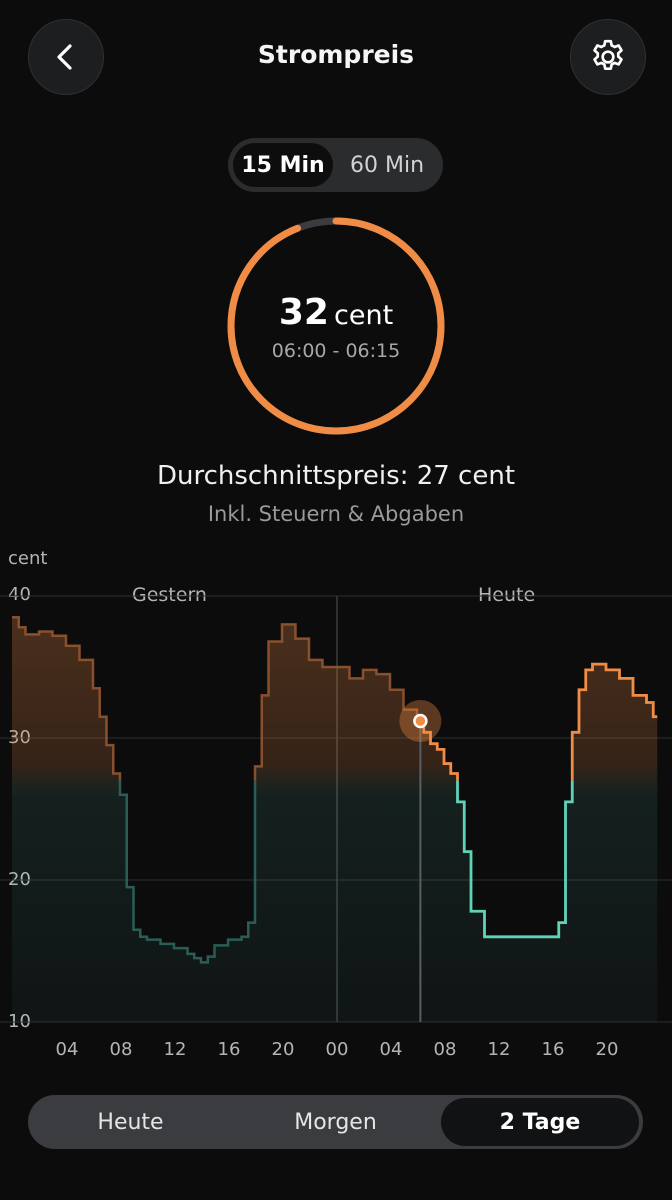 The width and height of the screenshot is (672, 1200). I want to click on interval-toggle: 15 Min 60 Min, so click(335, 165).